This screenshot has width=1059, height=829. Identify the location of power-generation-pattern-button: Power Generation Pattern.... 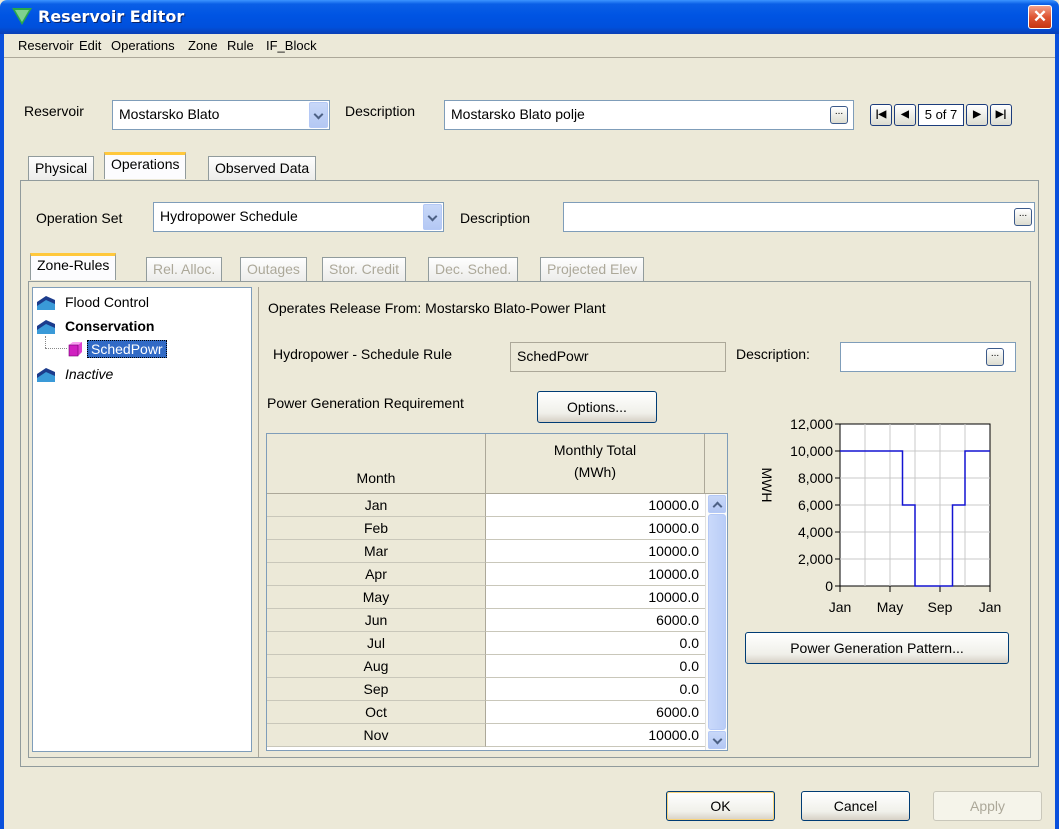
(877, 648).